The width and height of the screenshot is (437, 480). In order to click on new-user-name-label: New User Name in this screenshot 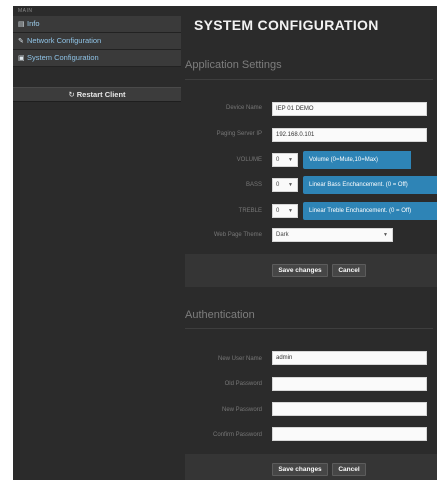, I will do `click(239, 359)`.